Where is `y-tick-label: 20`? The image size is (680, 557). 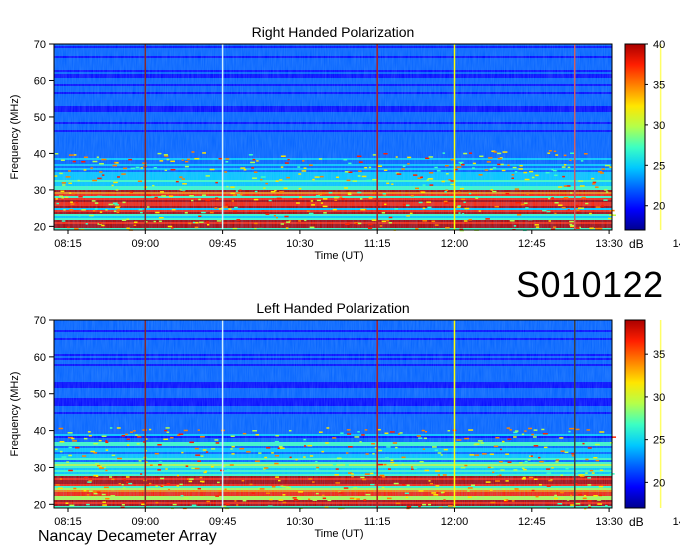 y-tick-label: 20 is located at coordinates (40, 505).